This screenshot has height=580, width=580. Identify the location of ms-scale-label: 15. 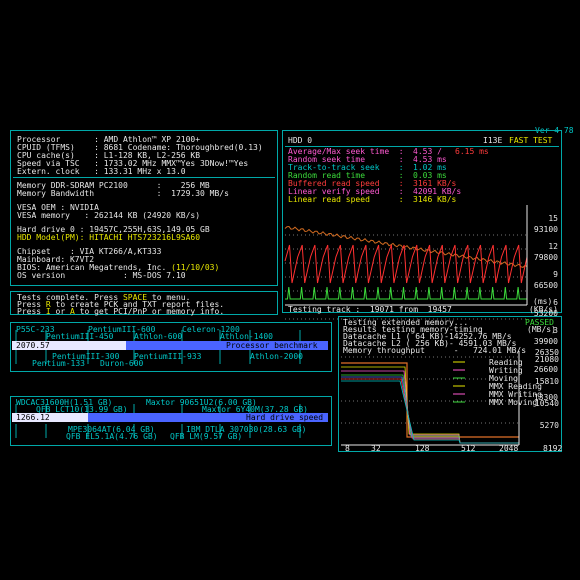
(553, 218).